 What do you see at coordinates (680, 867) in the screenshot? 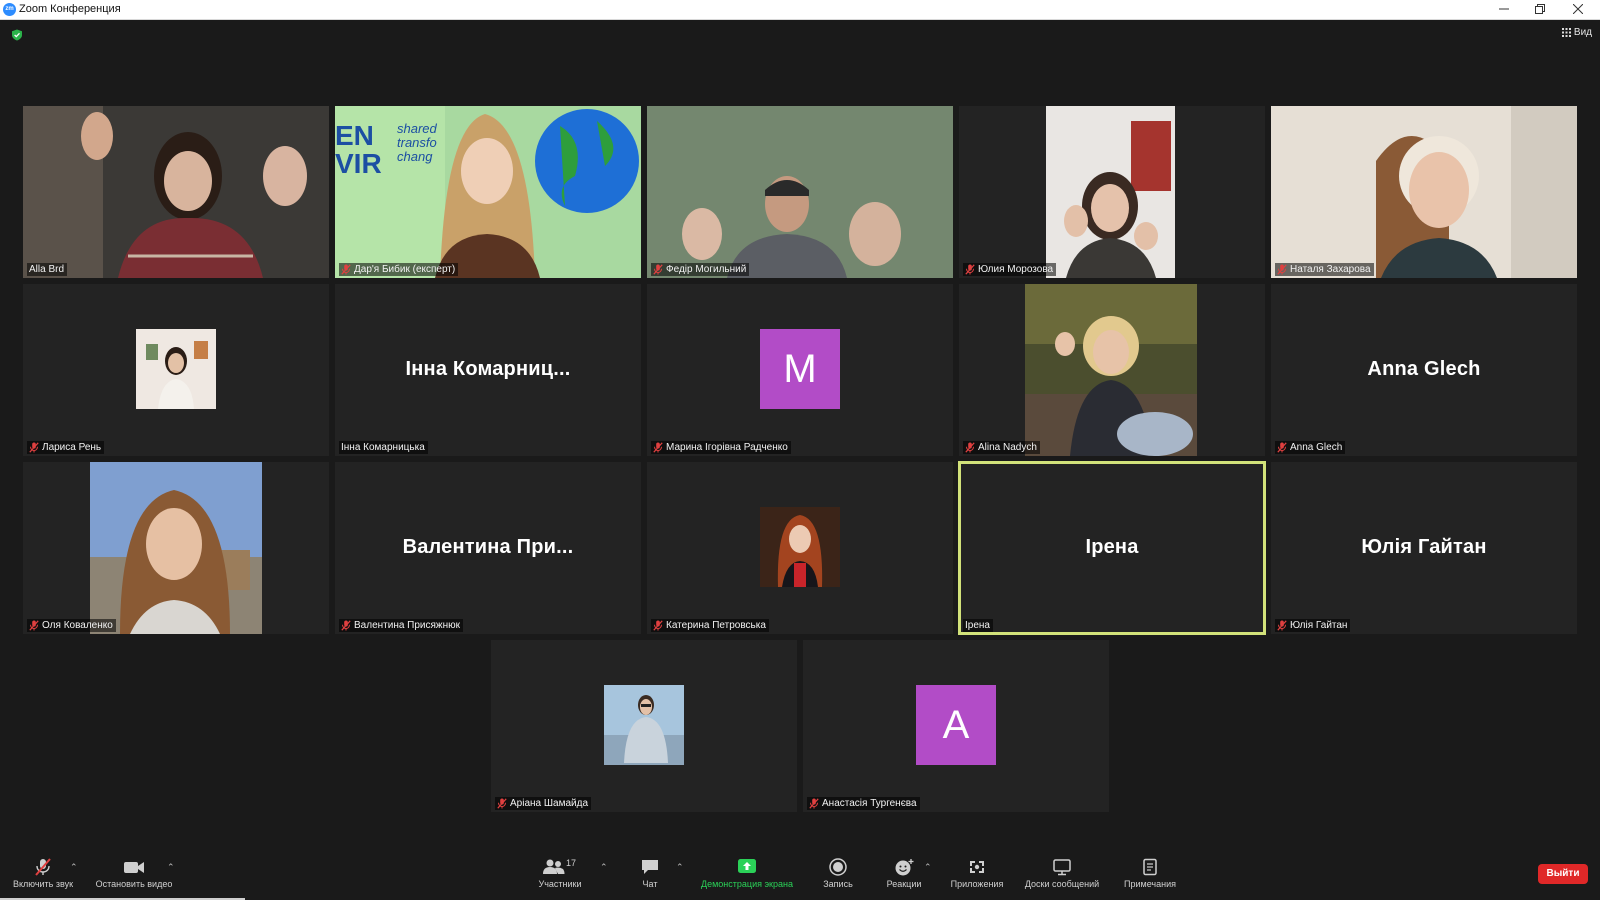
I see `chat-options-caret-icon: ⌃` at bounding box center [680, 867].